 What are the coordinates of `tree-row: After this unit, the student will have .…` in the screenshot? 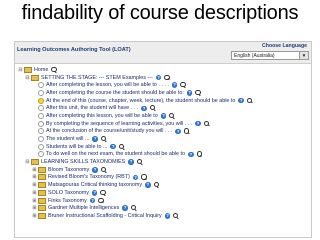 It's located at (163, 108).